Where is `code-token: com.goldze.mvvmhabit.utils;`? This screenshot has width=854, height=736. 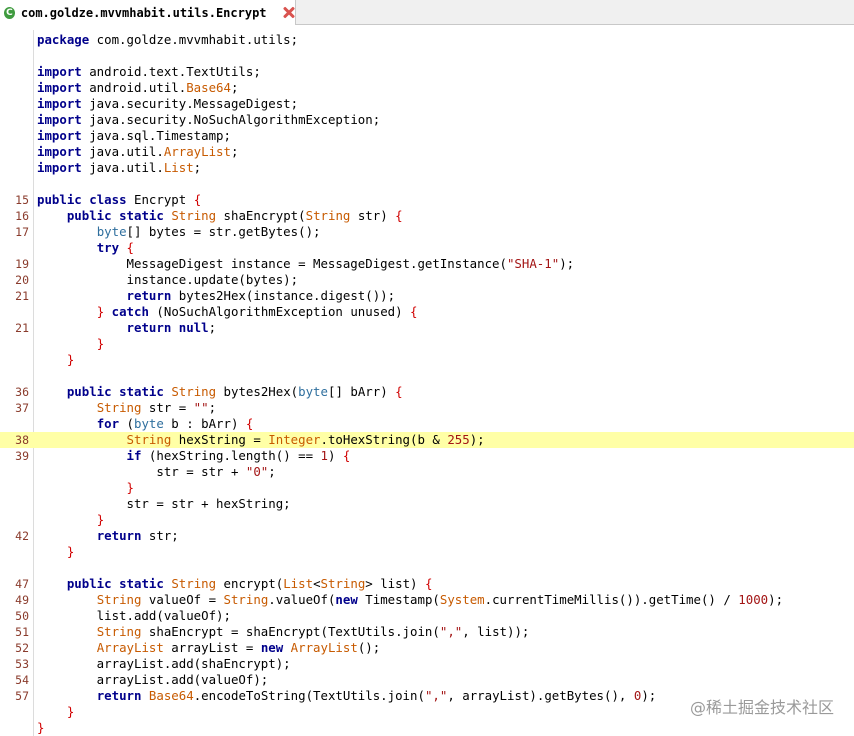 code-token: com.goldze.mvvmhabit.utils; is located at coordinates (194, 39).